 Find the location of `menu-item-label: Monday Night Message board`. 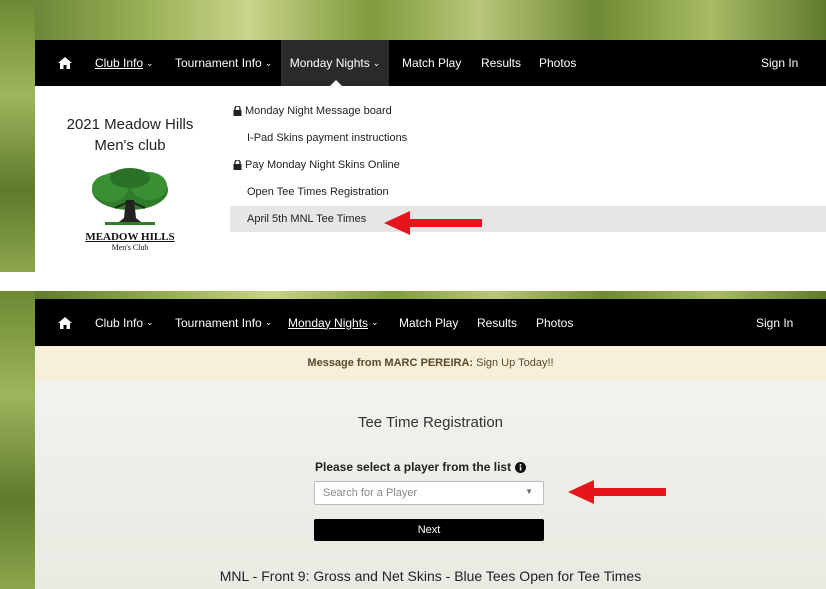

menu-item-label: Monday Night Message board is located at coordinates (318, 111).